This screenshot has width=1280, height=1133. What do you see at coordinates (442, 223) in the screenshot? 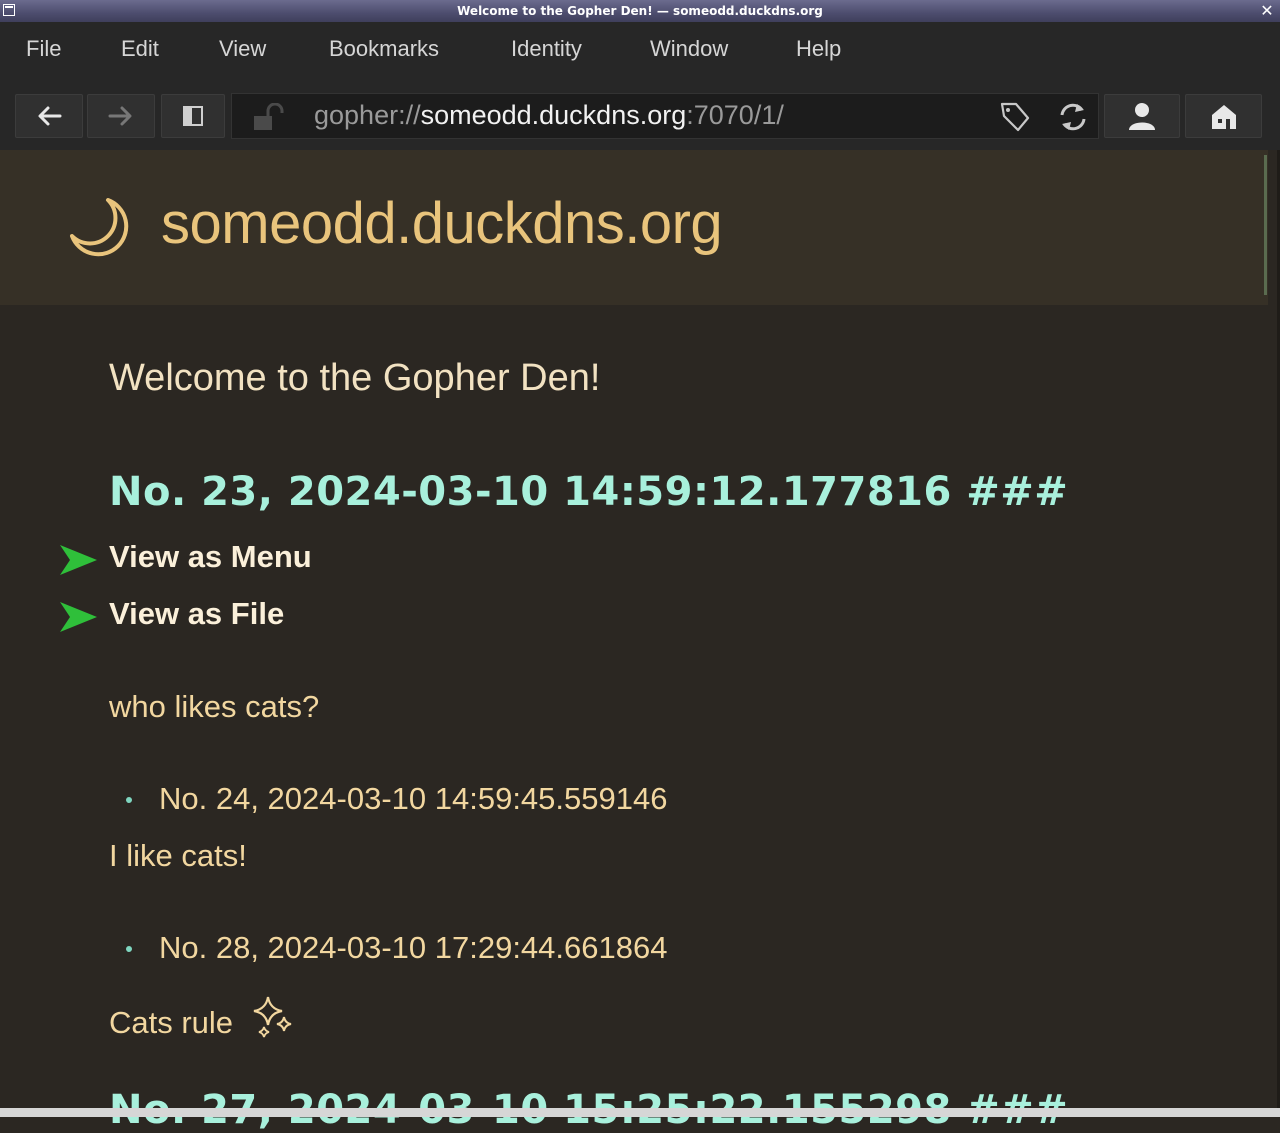
I see `site-title: someodd.duckdns.org` at bounding box center [442, 223].